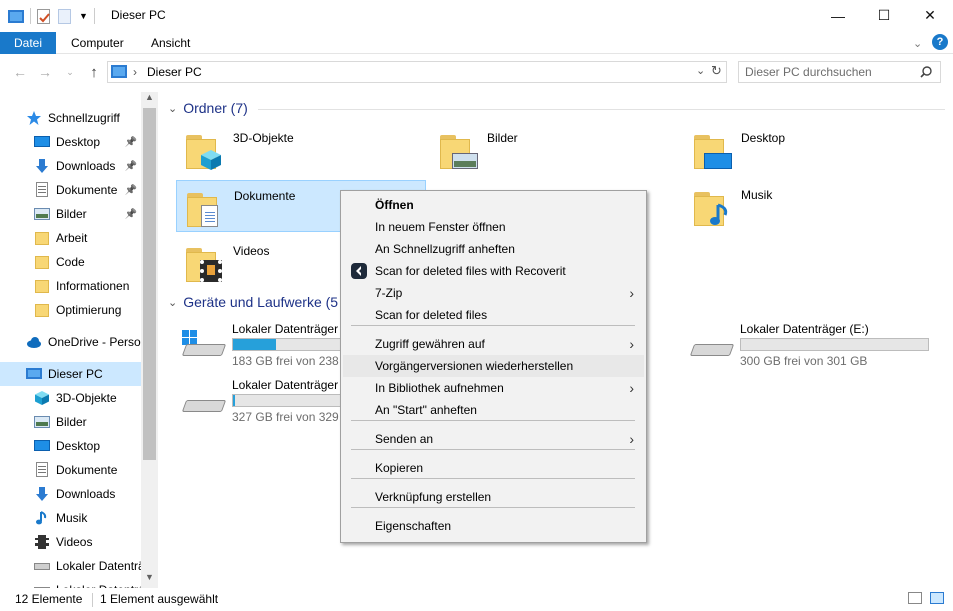 Image resolution: width=953 pixels, height=611 pixels. What do you see at coordinates (493, 439) in the screenshot?
I see `menu-item: Senden an ›` at bounding box center [493, 439].